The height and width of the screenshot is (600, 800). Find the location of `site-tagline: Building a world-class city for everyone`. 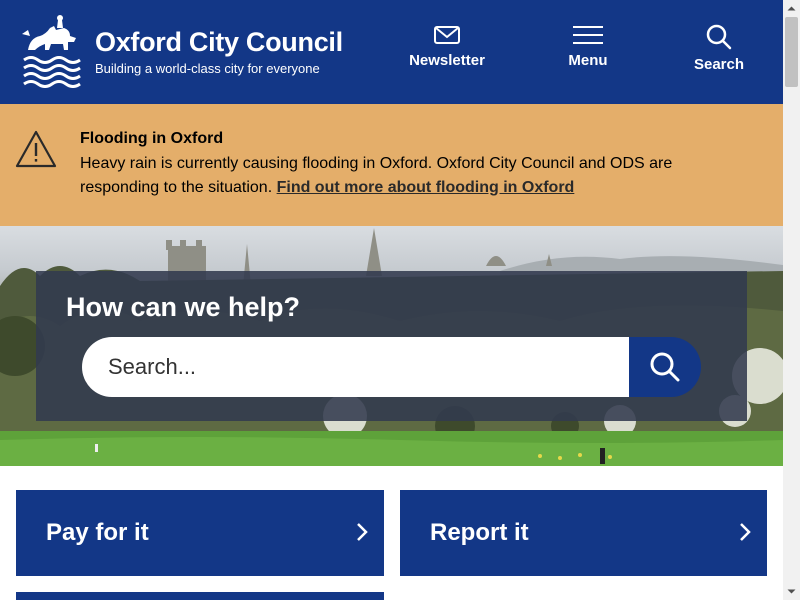

site-tagline: Building a world-class city for everyone is located at coordinates (207, 68).